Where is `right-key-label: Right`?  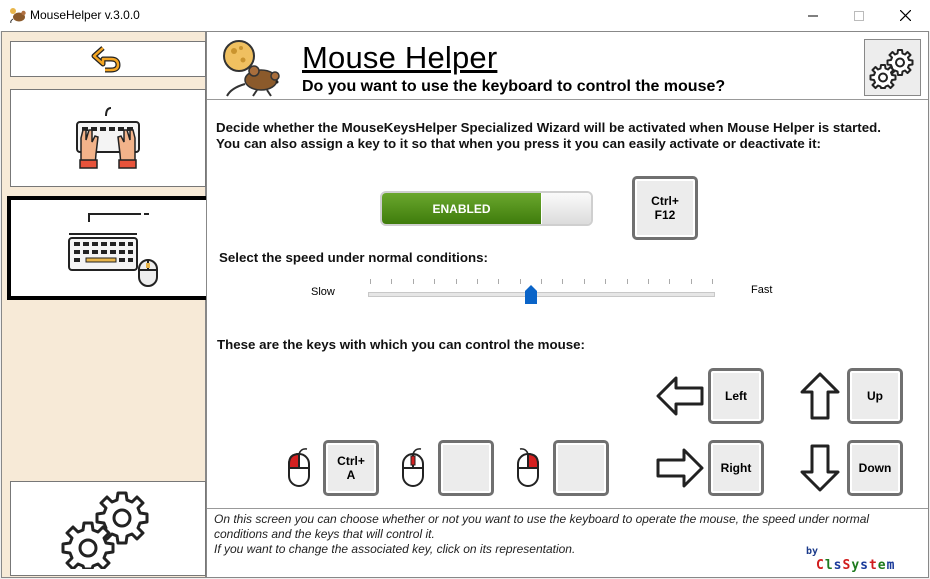 right-key-label: Right is located at coordinates (736, 468).